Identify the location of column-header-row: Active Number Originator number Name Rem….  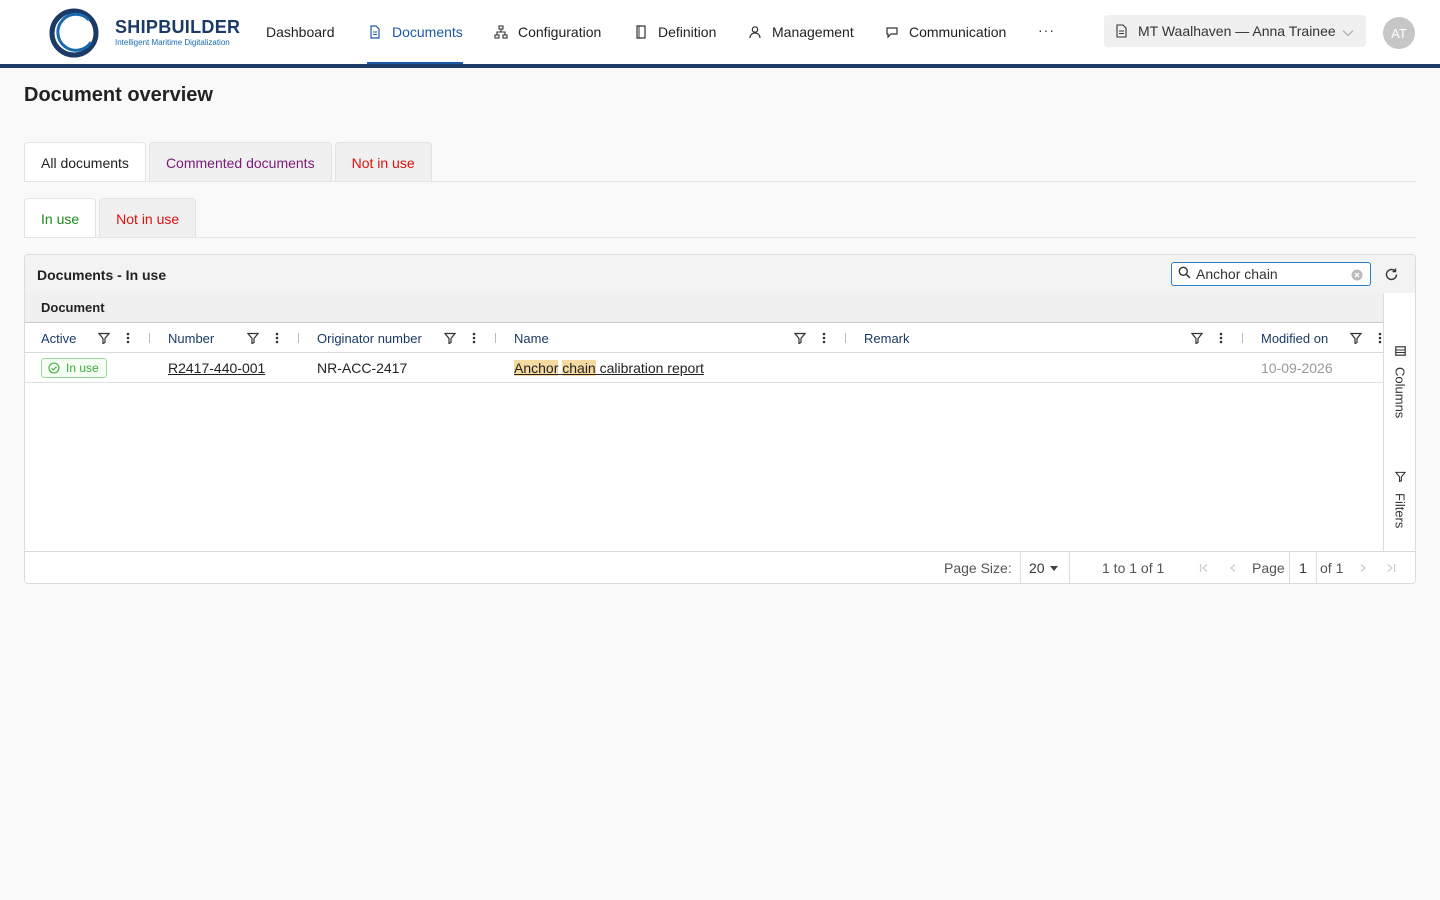
(704, 338).